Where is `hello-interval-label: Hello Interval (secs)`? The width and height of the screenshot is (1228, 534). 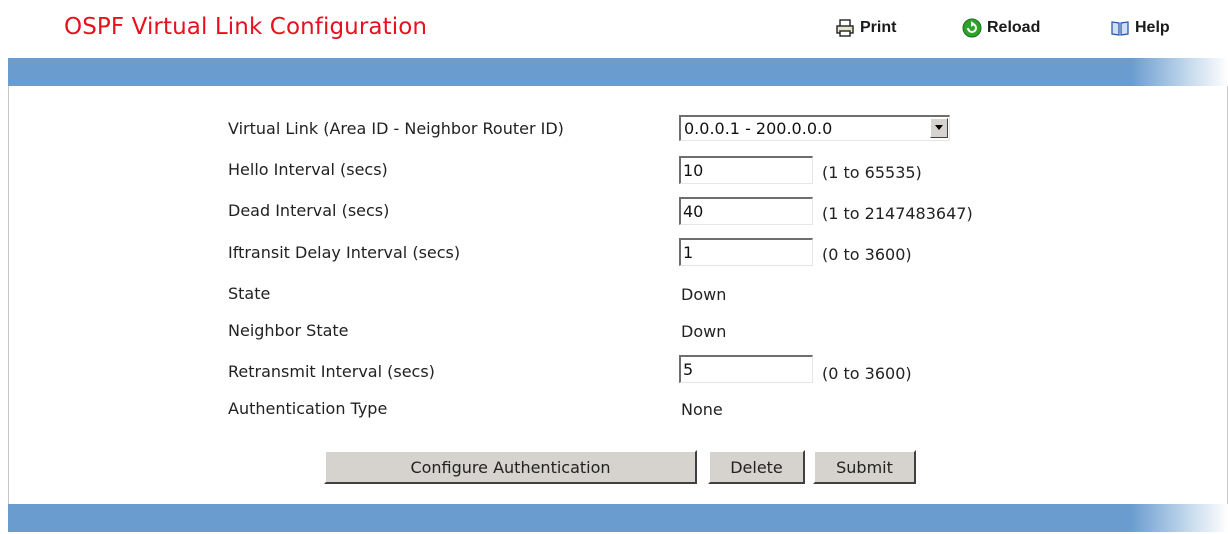 hello-interval-label: Hello Interval (secs) is located at coordinates (308, 169).